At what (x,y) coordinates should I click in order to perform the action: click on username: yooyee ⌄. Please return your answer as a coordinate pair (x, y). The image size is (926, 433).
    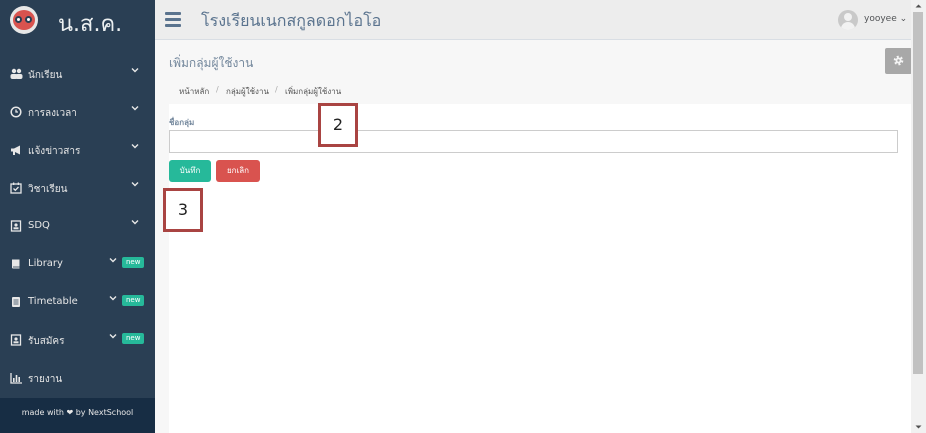
    Looking at the image, I should click on (885, 19).